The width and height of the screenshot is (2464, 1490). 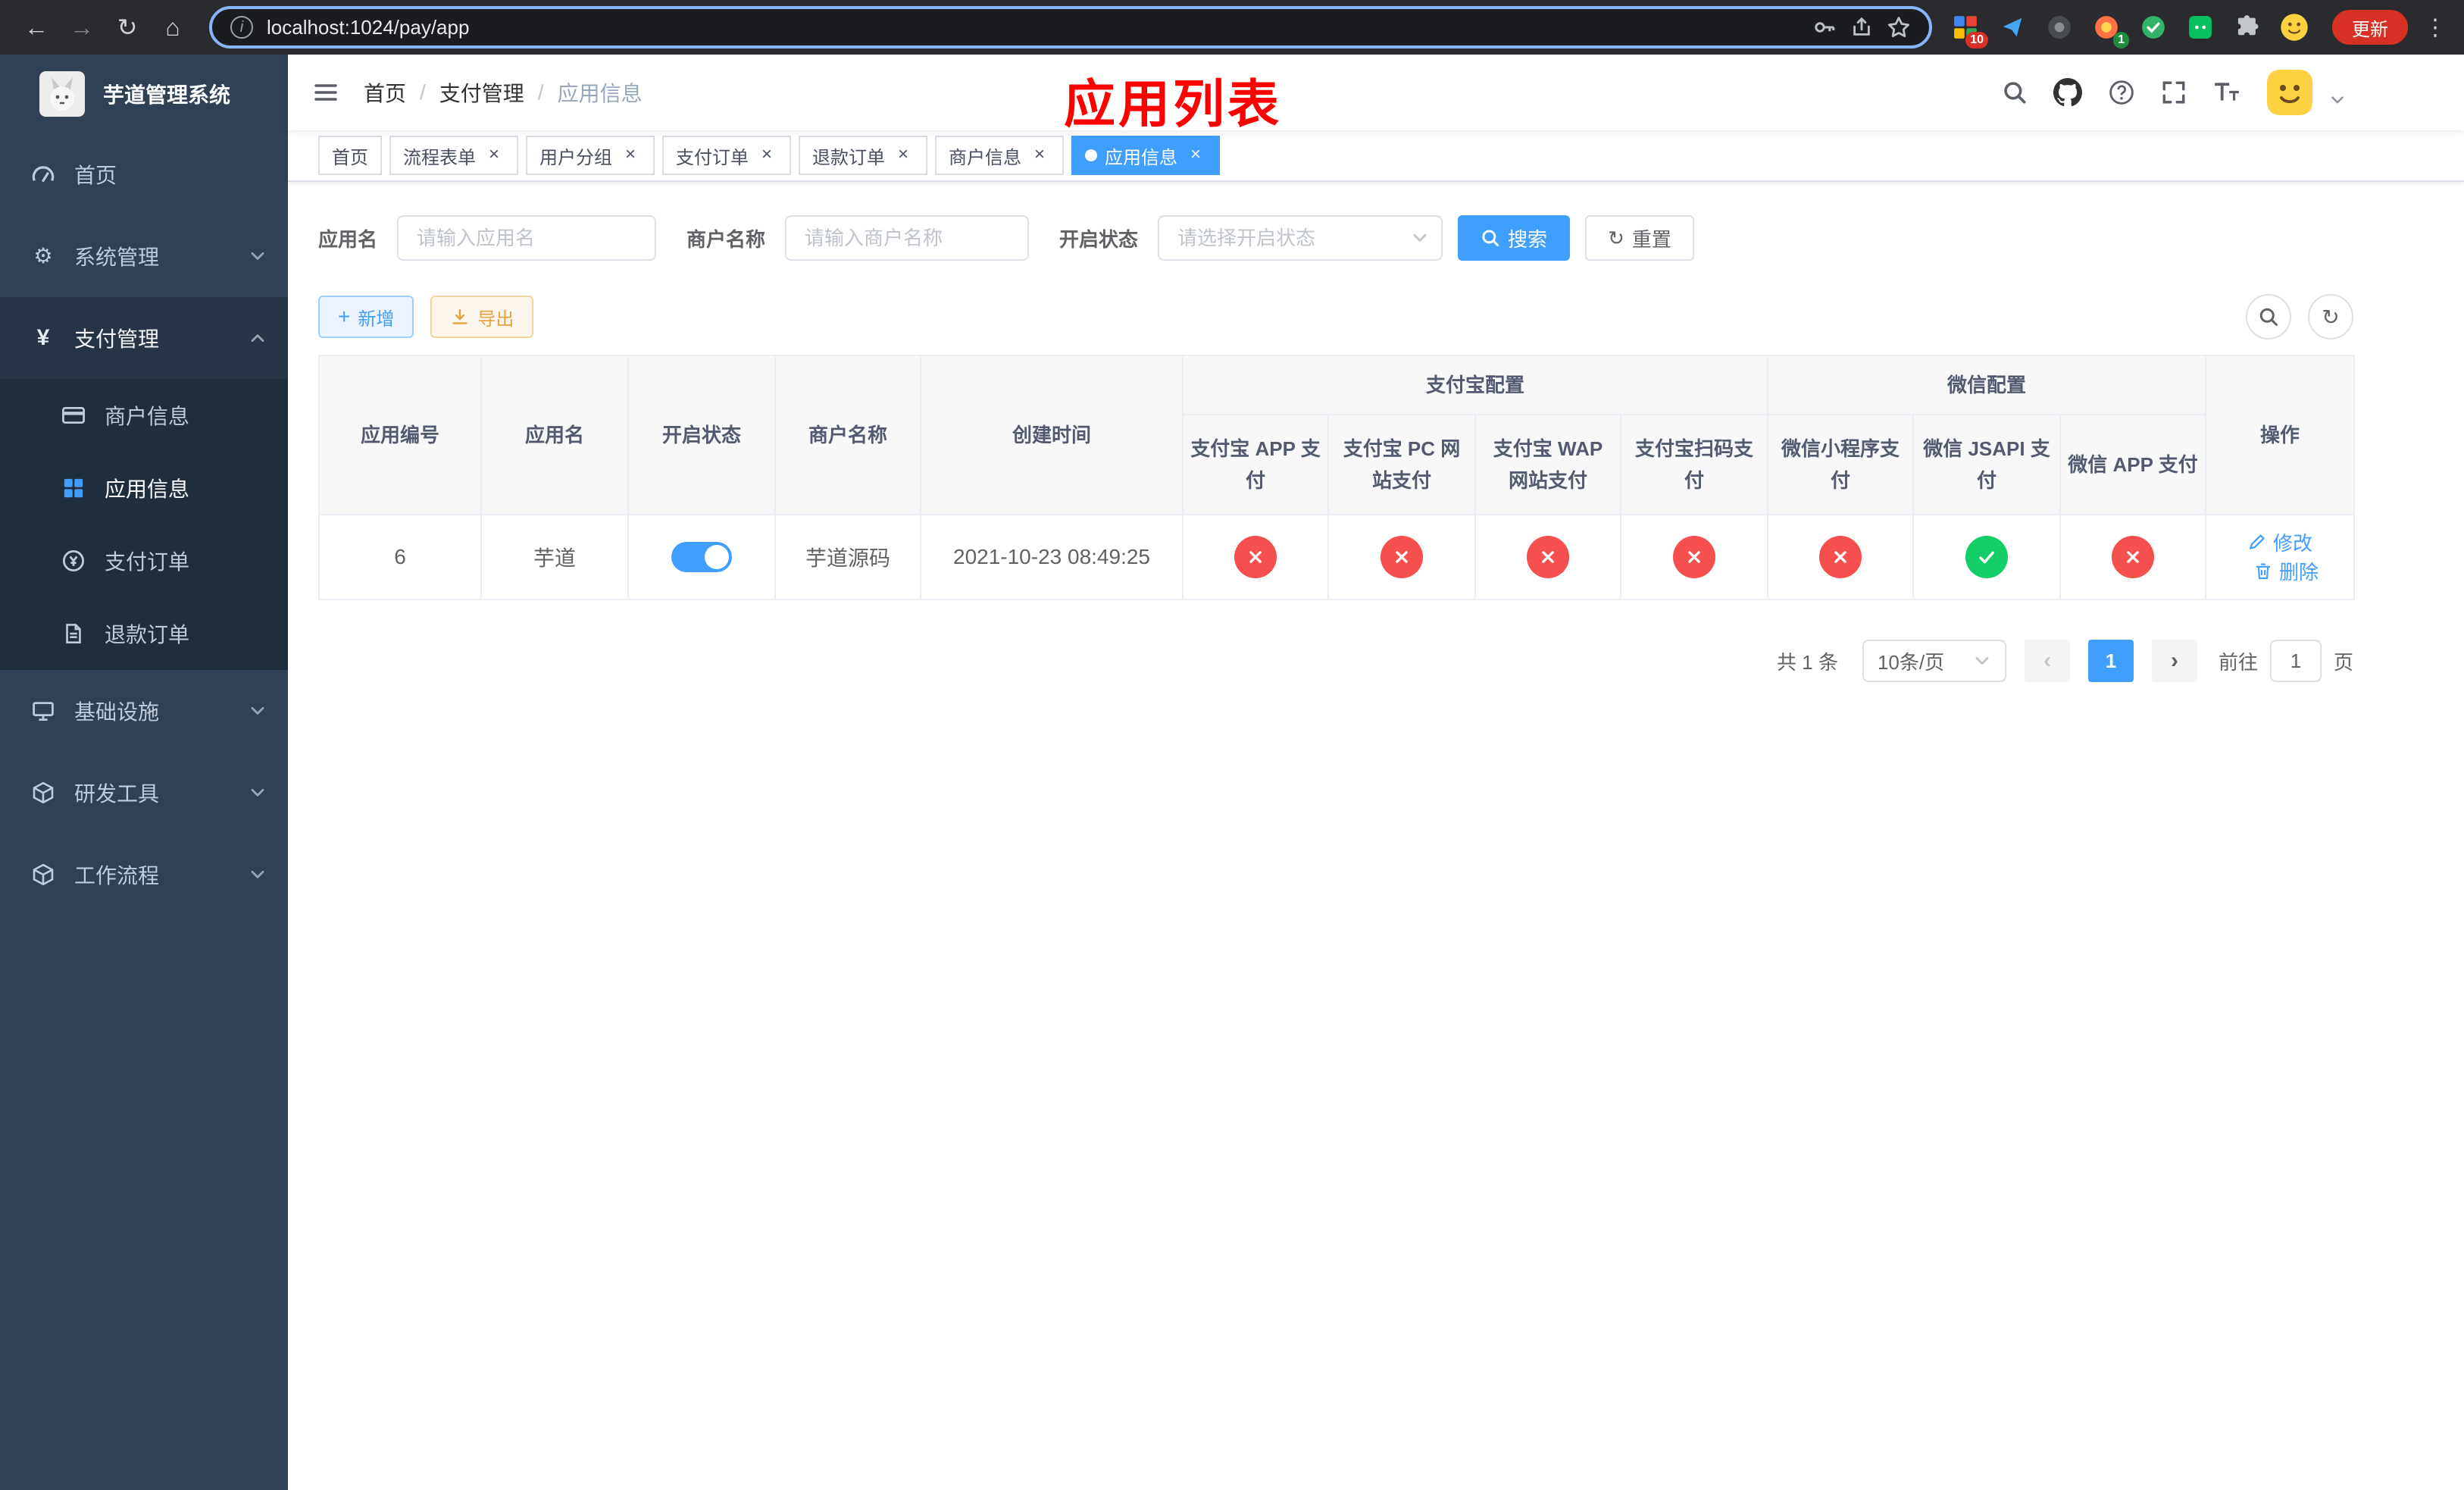 What do you see at coordinates (453, 155) in the screenshot?
I see `tab-process-form: 流程表单 ×` at bounding box center [453, 155].